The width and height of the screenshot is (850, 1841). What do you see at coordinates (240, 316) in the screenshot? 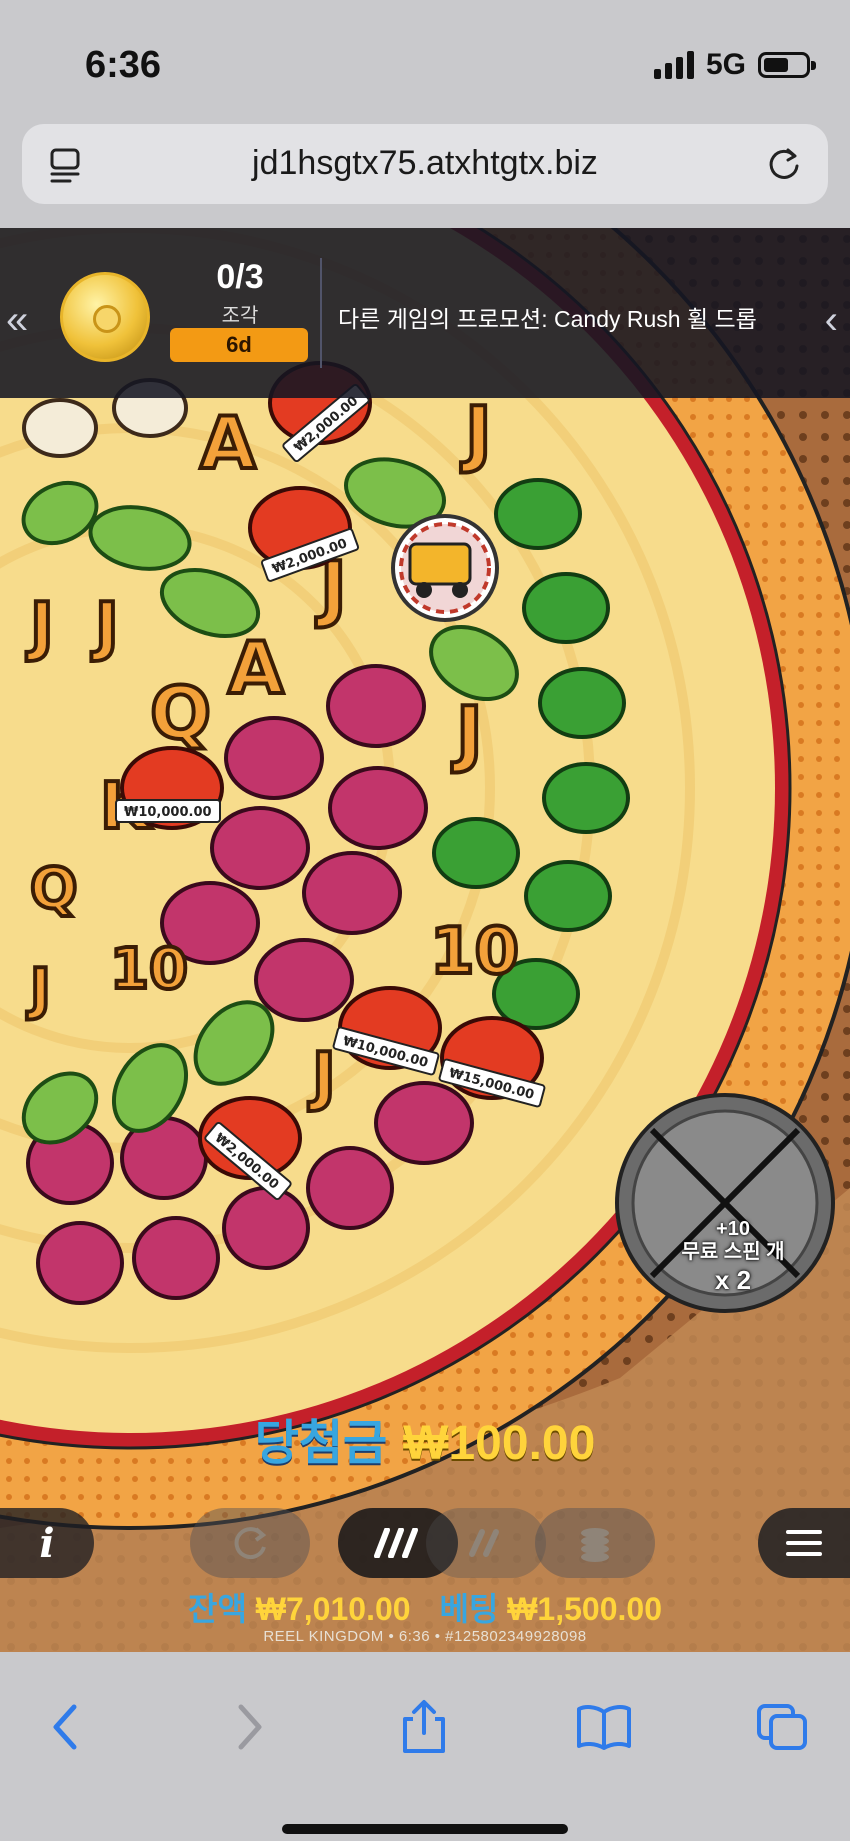
I see `pieces-label: 조각` at bounding box center [240, 316].